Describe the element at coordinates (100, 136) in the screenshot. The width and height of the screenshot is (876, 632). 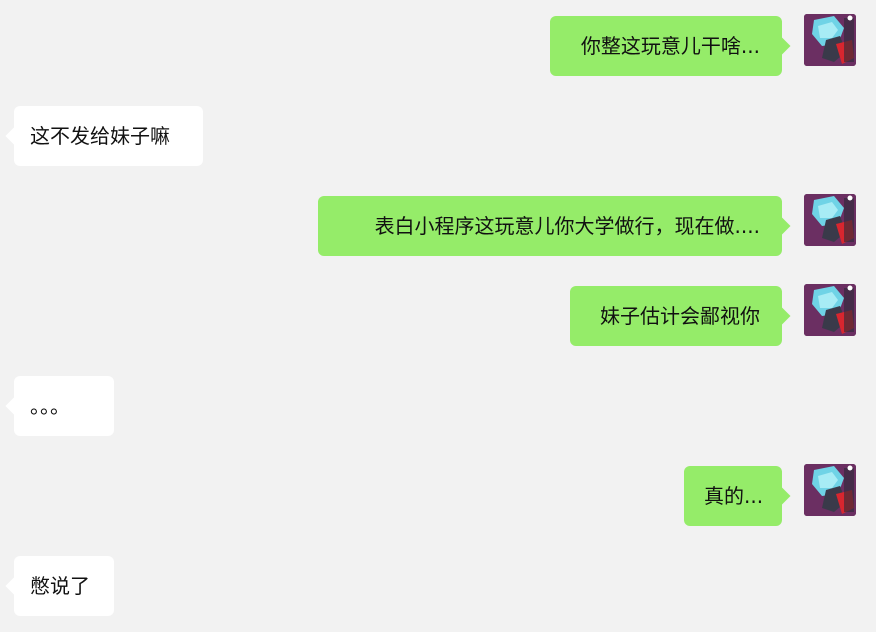
I see `message-text: 这不发给妹子嘛` at that location.